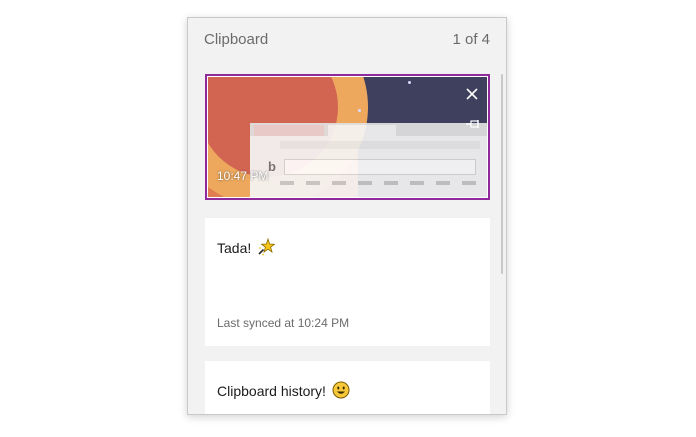 The width and height of the screenshot is (696, 437). What do you see at coordinates (471, 39) in the screenshot?
I see `item-counter: 1 of 4` at bounding box center [471, 39].